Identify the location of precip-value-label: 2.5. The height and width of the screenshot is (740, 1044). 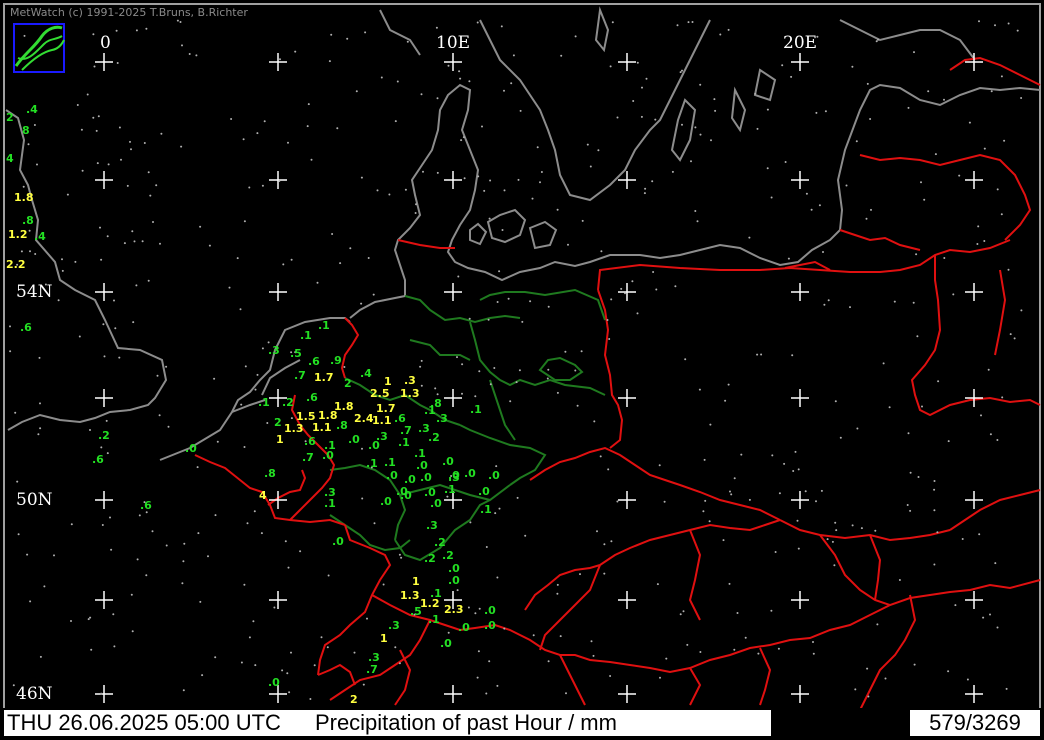
(380, 393).